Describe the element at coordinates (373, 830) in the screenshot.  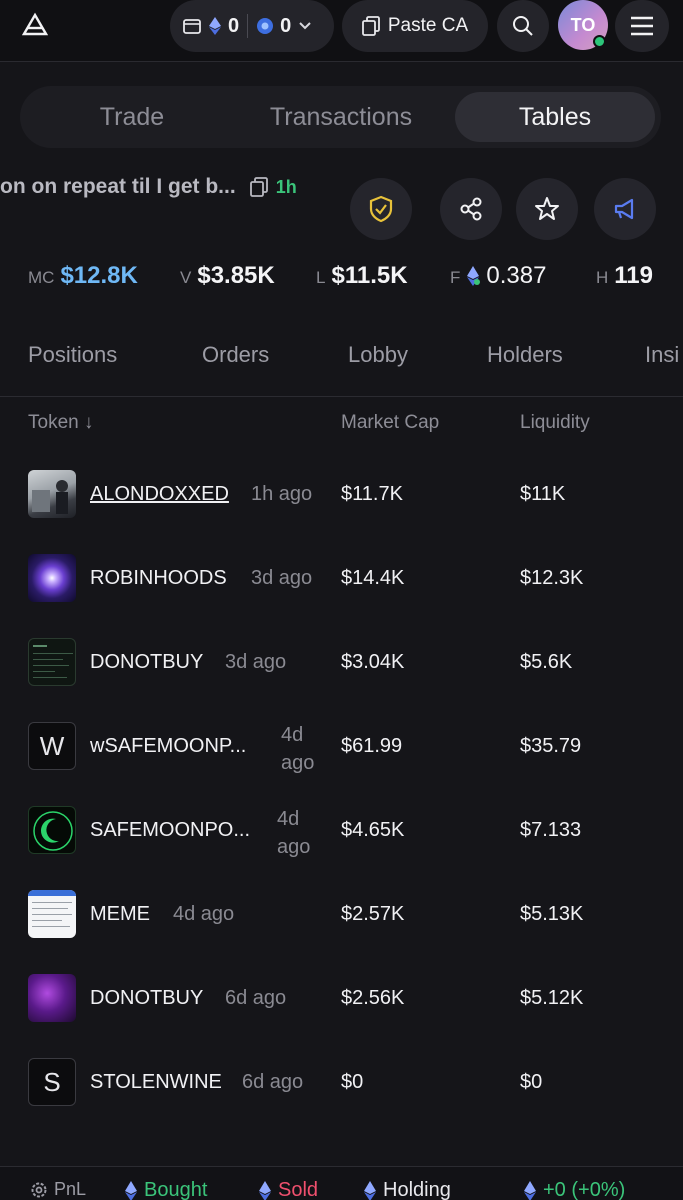
I see `market-cap: $4.65K` at that location.